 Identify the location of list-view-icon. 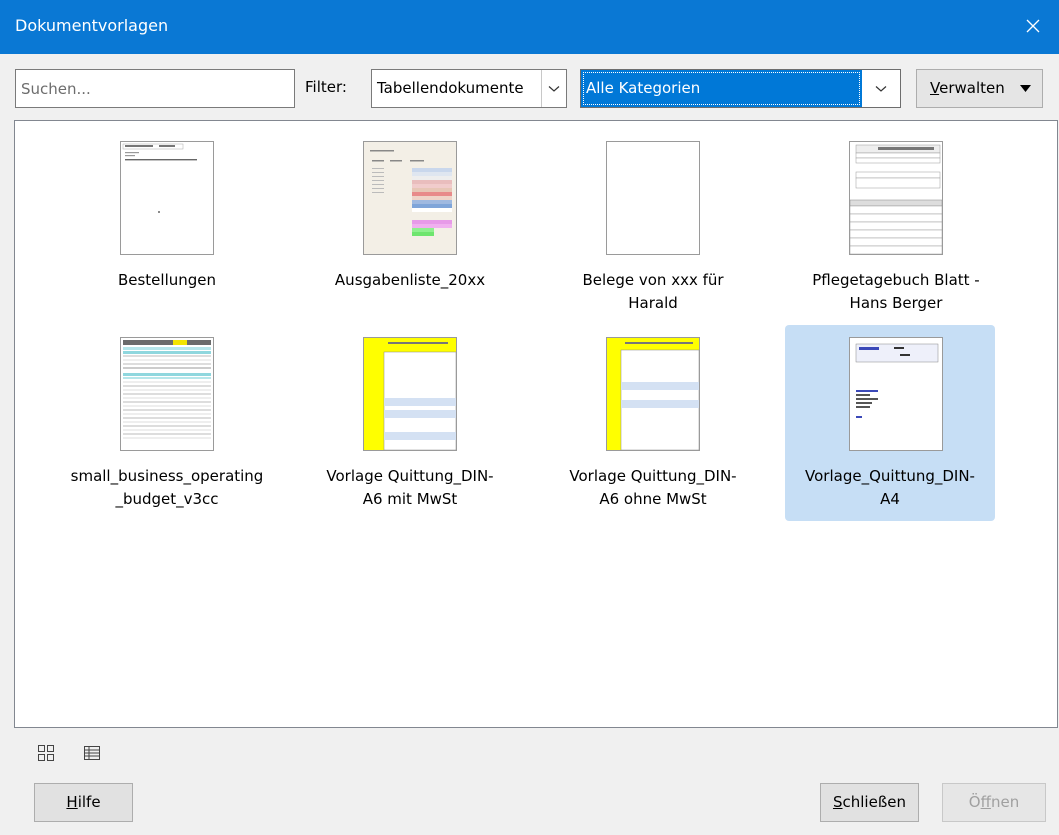
(92, 753).